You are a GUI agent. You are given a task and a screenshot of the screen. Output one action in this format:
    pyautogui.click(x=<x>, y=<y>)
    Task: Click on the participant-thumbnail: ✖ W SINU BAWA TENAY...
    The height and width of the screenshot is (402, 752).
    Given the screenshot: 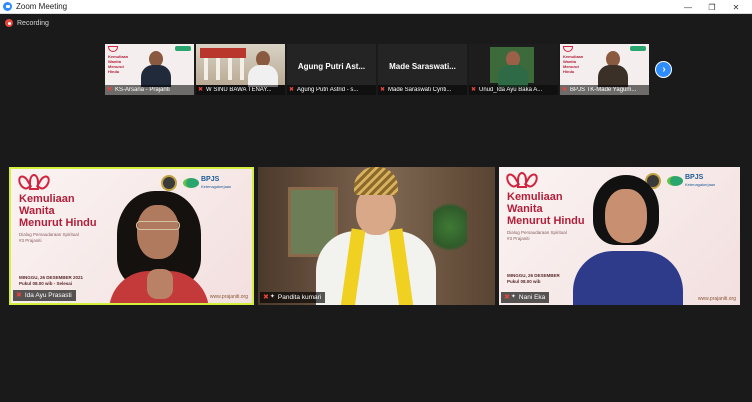 What is the action you would take?
    pyautogui.click(x=240, y=69)
    